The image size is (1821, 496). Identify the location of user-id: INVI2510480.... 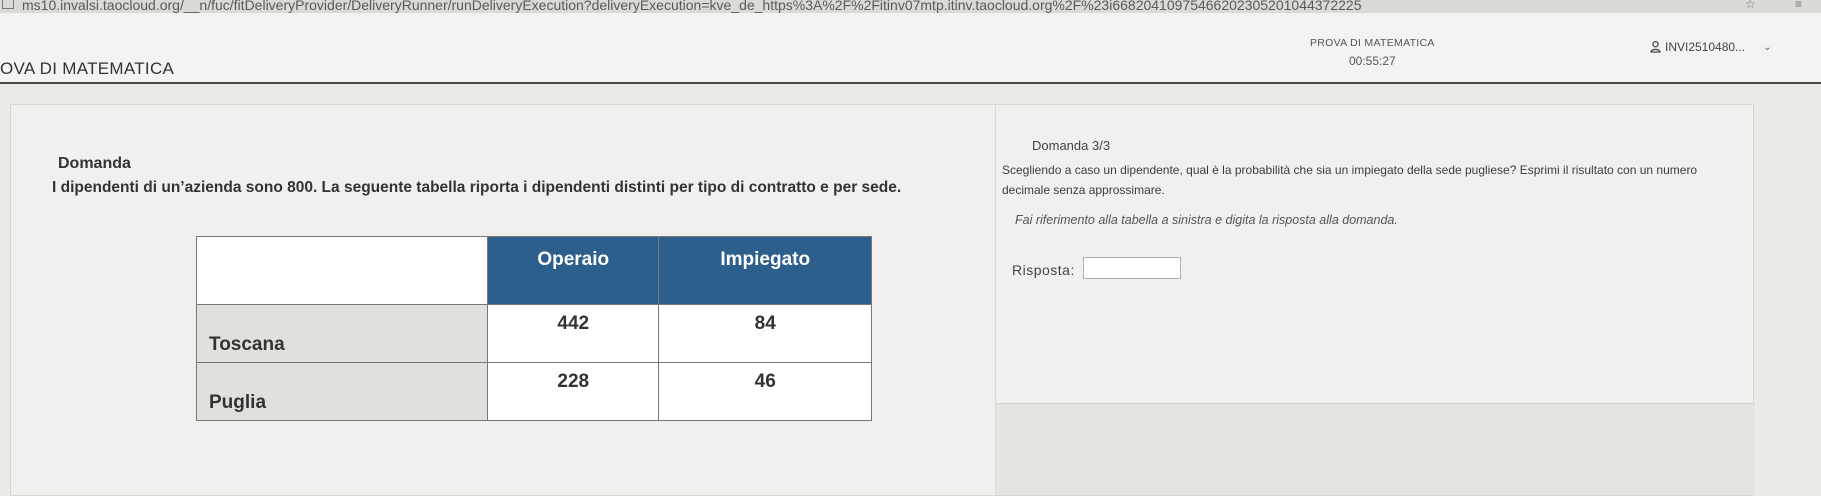
(1705, 47).